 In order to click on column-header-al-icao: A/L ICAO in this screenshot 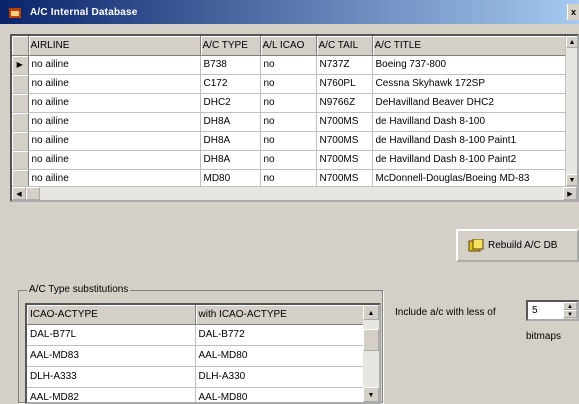, I will do `click(288, 46)`.